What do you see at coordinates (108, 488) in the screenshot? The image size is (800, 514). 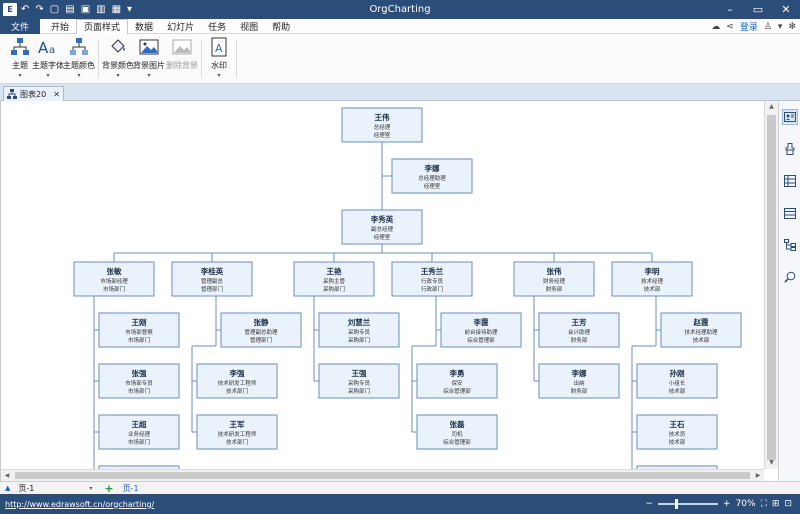 I see `add-page-icon: +` at bounding box center [108, 488].